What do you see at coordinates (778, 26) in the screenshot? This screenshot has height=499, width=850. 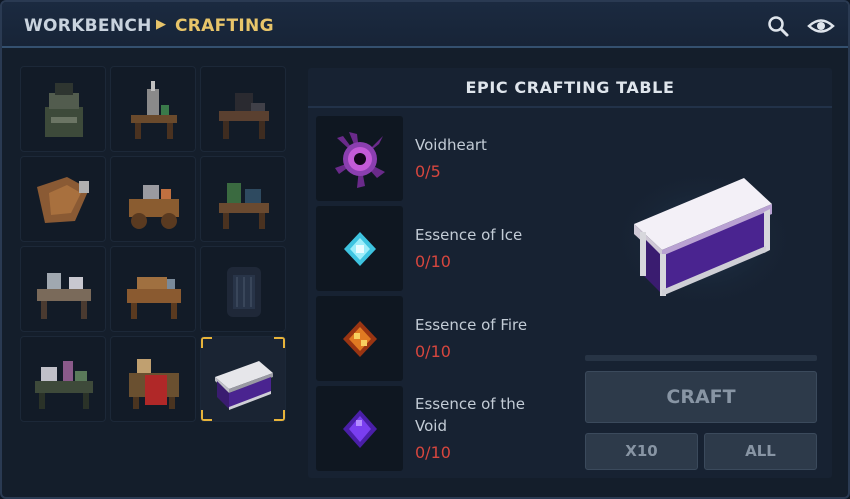 I see `search-icon` at bounding box center [778, 26].